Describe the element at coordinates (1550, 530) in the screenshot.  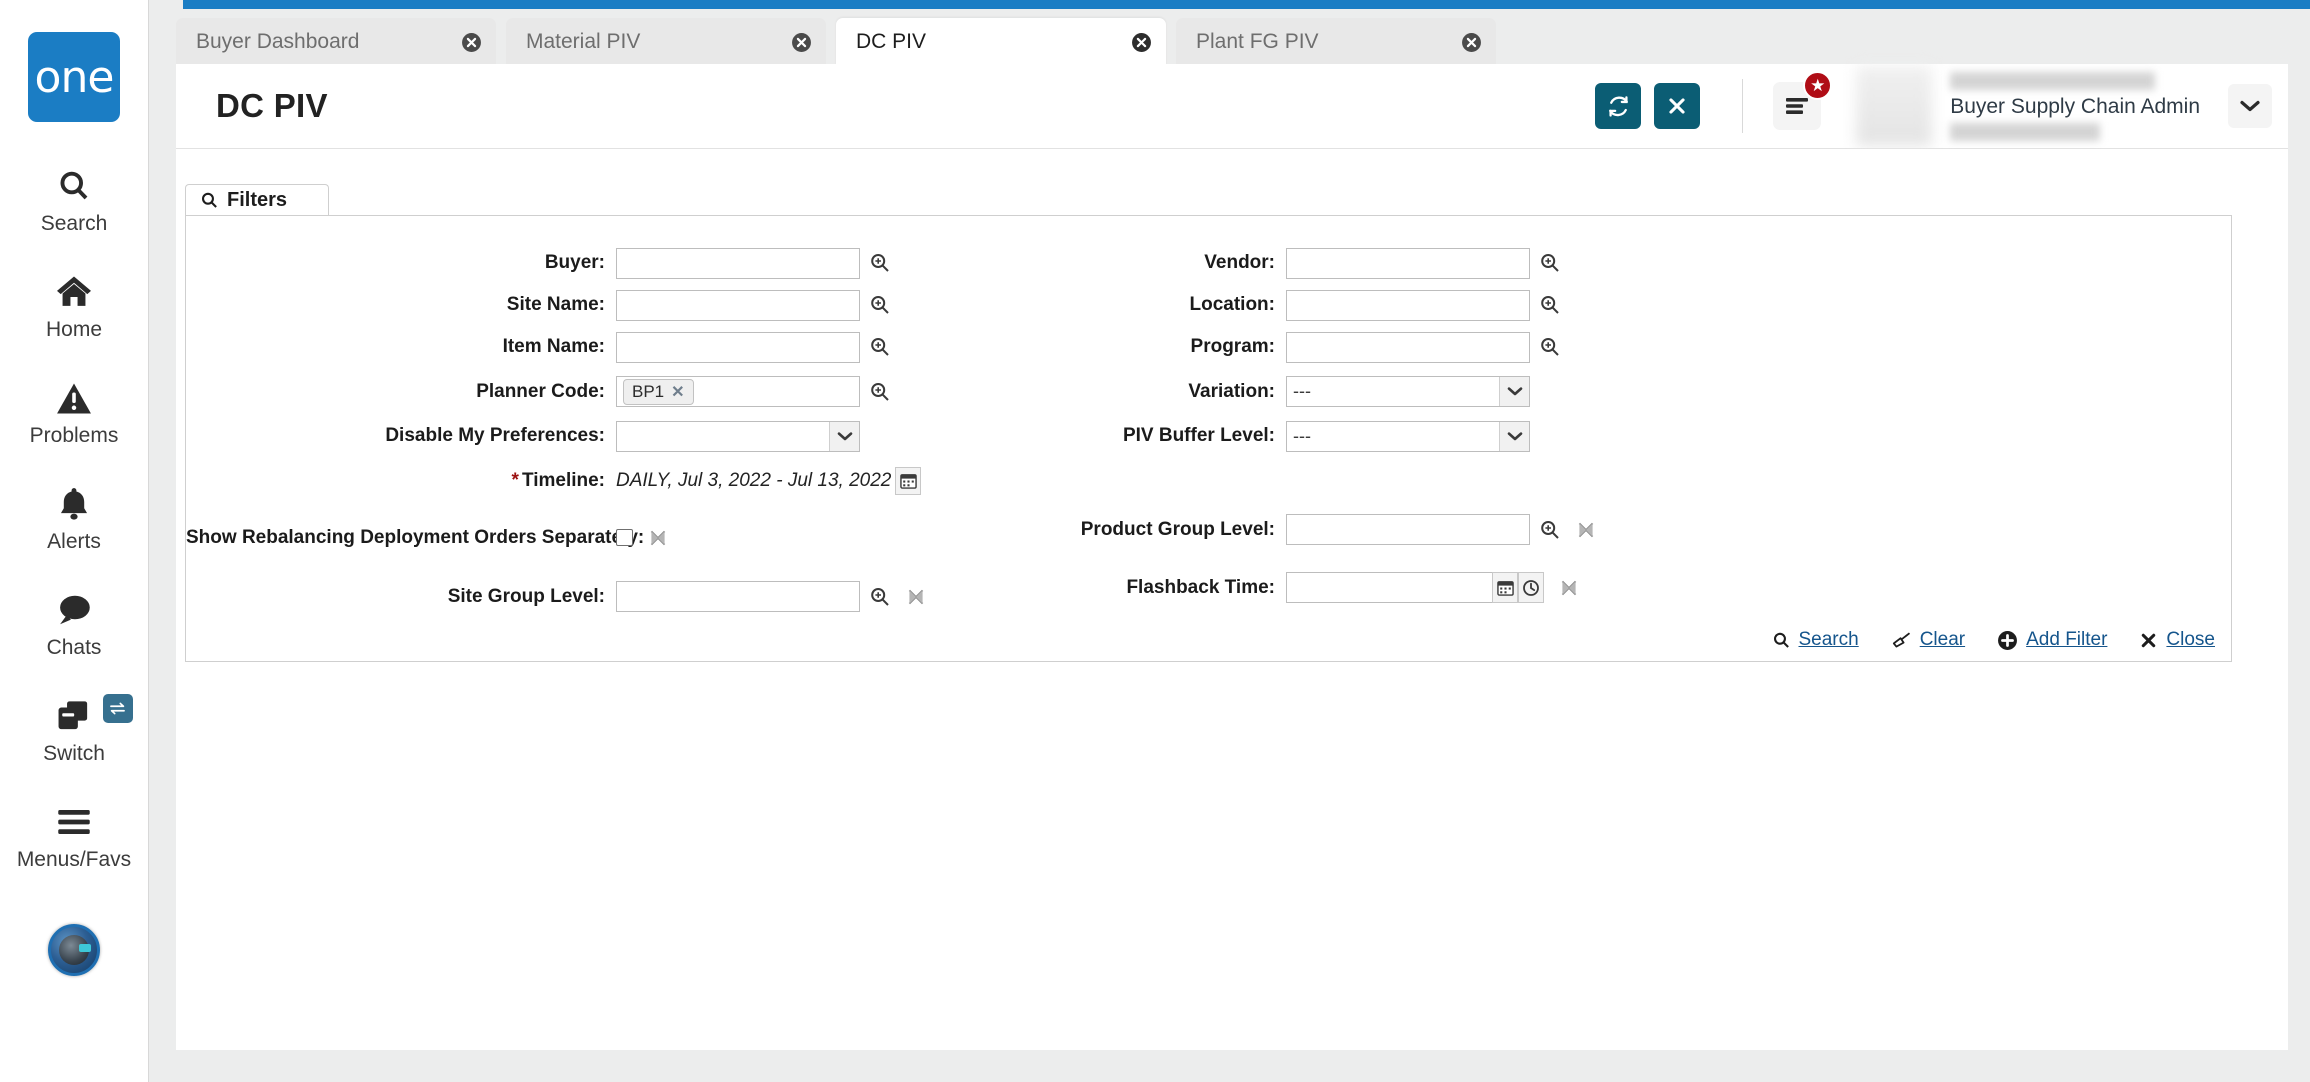
I see `product-group-level-lookup-icon` at that location.